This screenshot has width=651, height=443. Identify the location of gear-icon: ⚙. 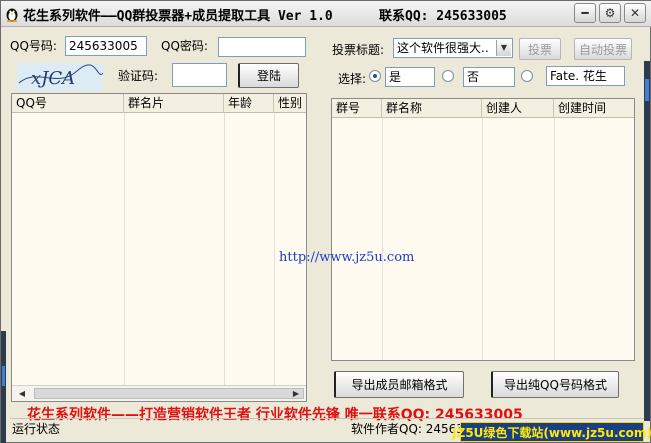
(610, 13).